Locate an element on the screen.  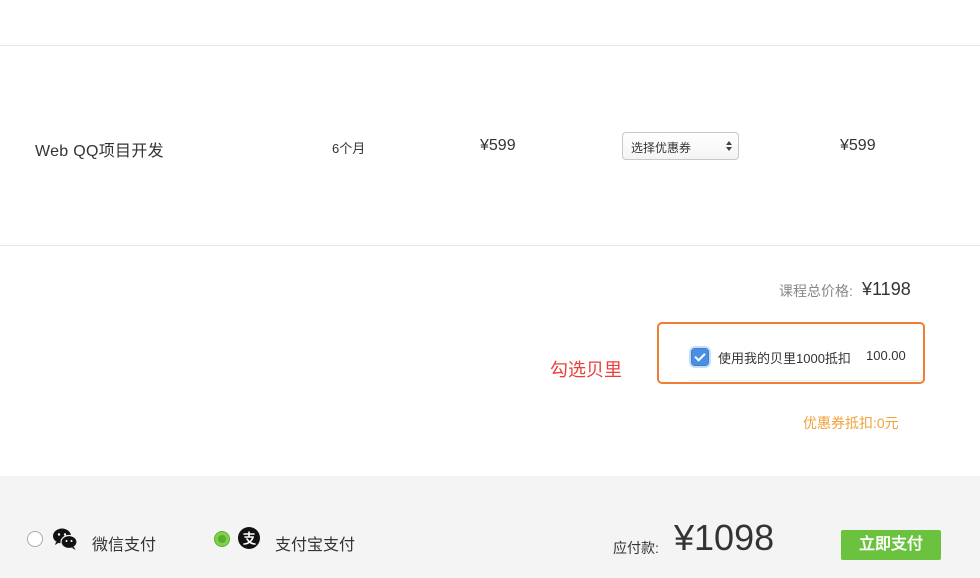
annotation-text: 勾选贝里 is located at coordinates (586, 370).